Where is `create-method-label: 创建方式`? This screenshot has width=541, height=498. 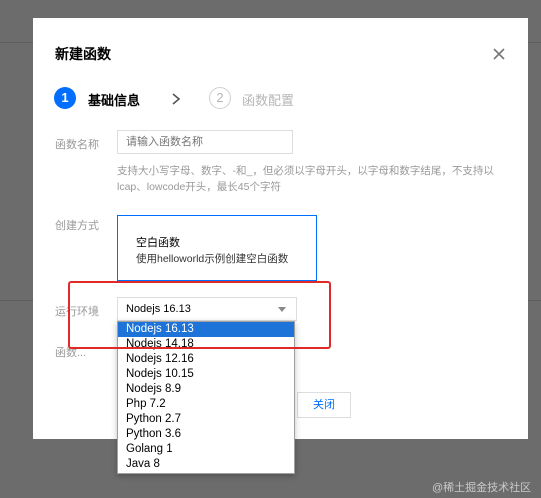 create-method-label: 创建方式 is located at coordinates (77, 226).